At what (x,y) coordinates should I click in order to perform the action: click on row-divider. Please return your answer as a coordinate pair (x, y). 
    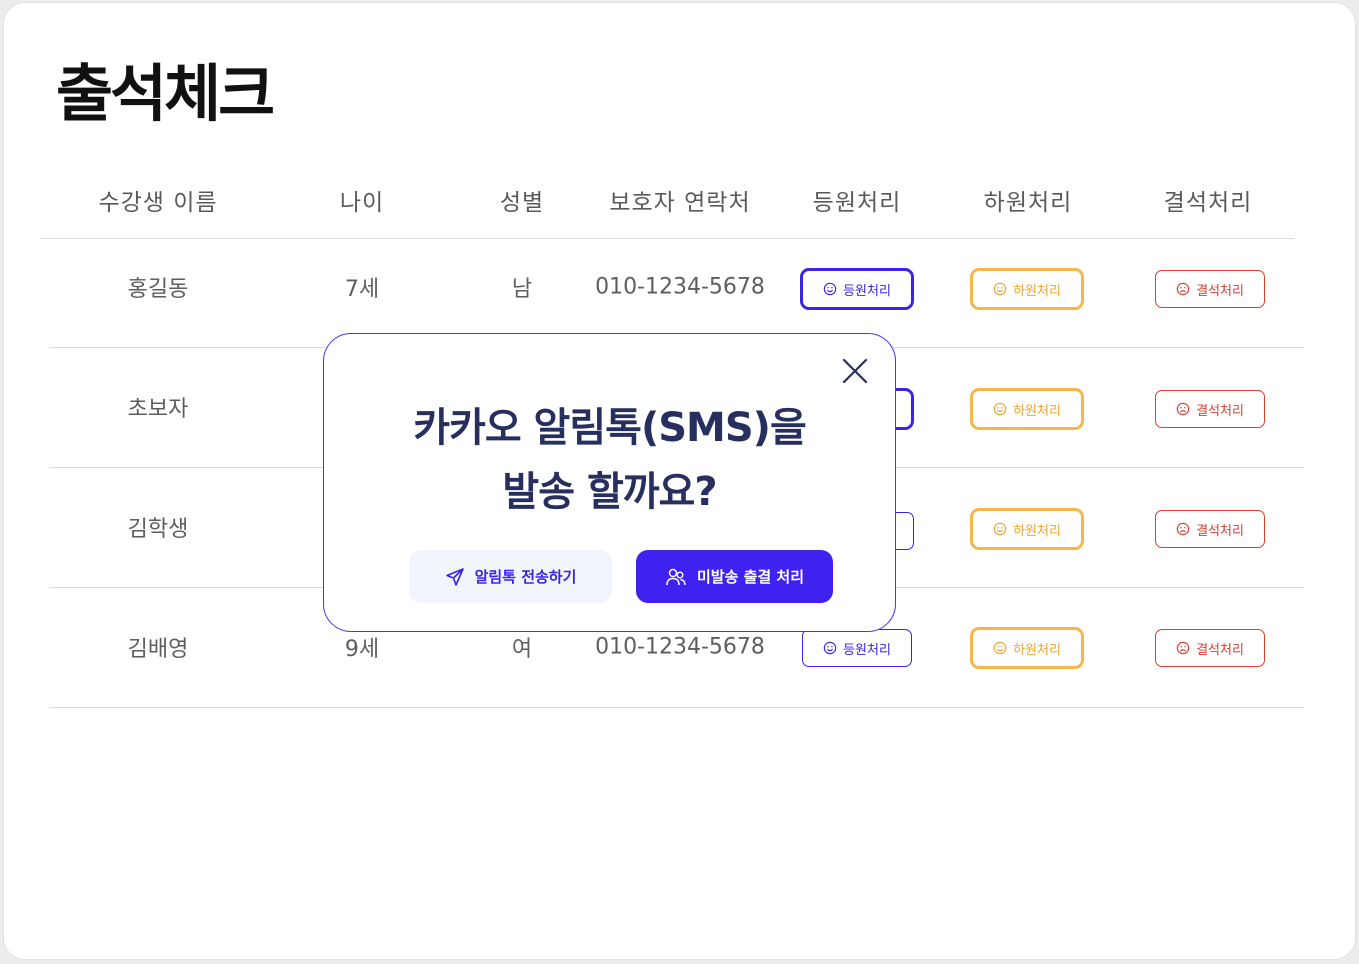
    Looking at the image, I should click on (676, 707).